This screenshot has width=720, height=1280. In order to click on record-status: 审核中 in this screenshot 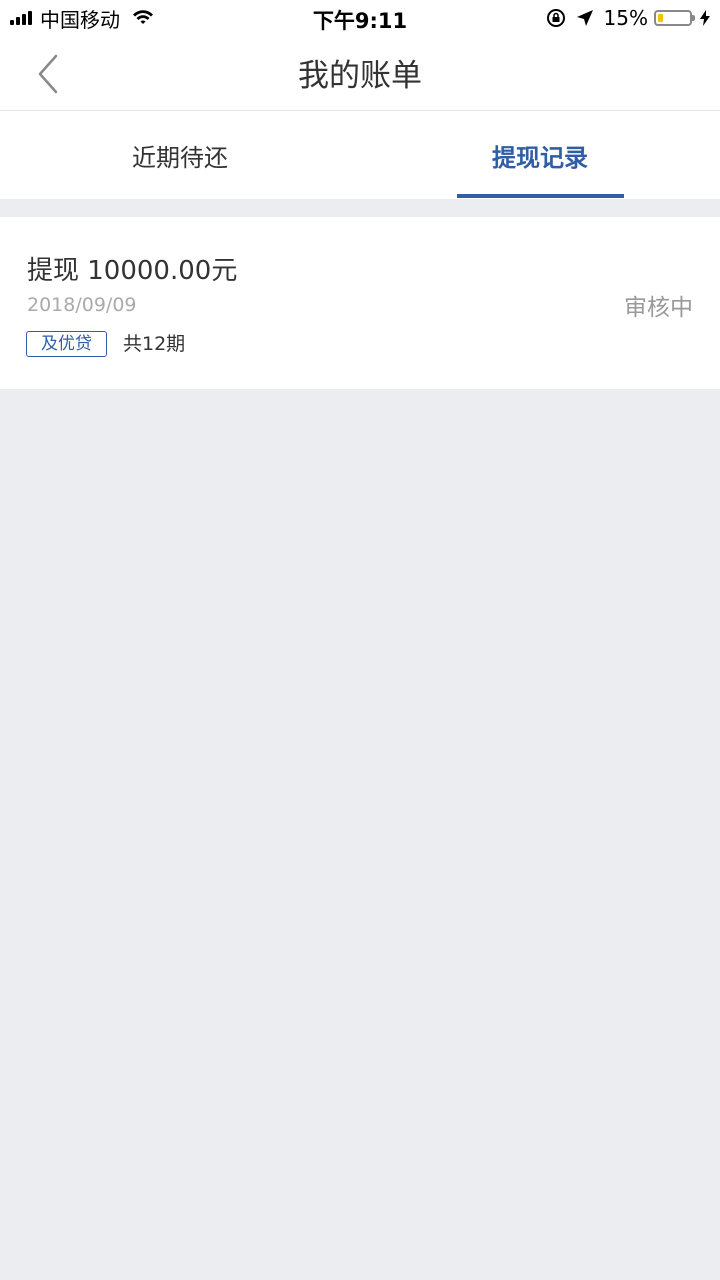, I will do `click(658, 308)`.